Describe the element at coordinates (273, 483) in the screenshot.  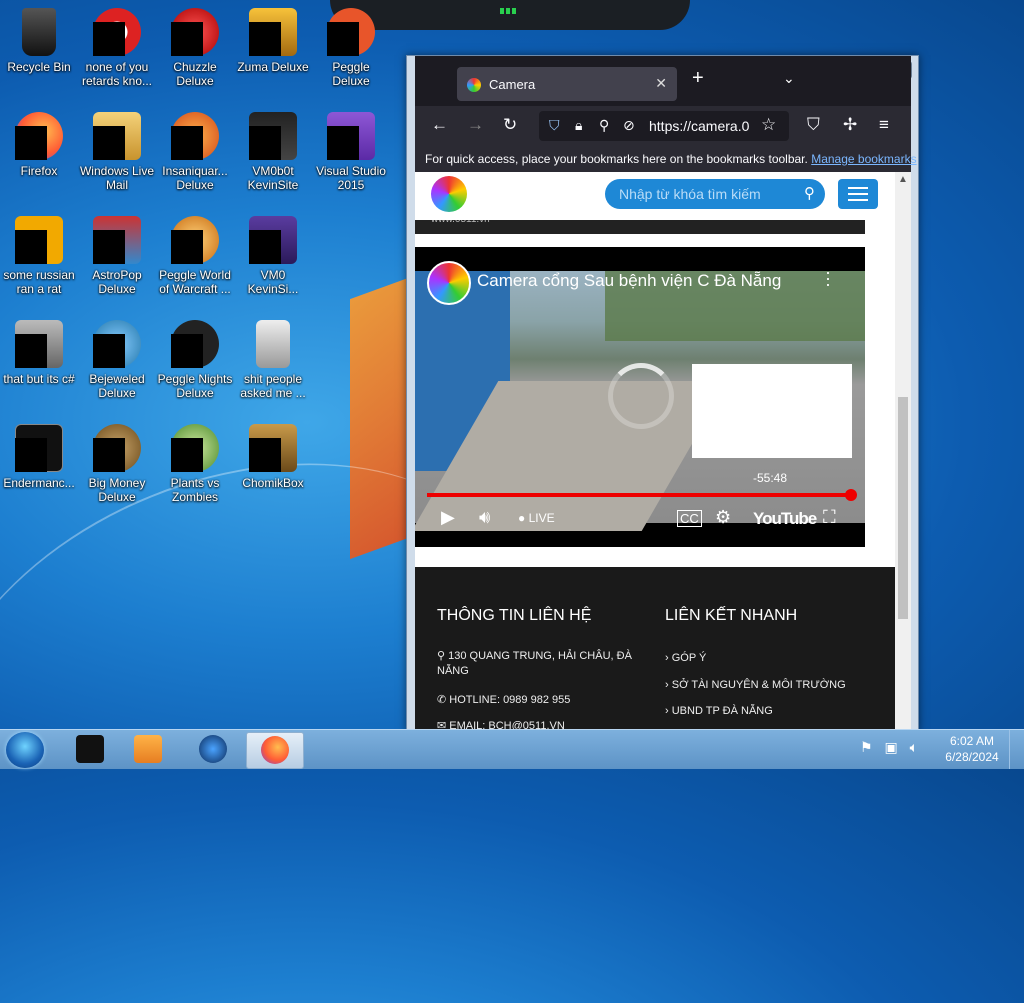
I see `desktop-icon-label: ChomikBox` at that location.